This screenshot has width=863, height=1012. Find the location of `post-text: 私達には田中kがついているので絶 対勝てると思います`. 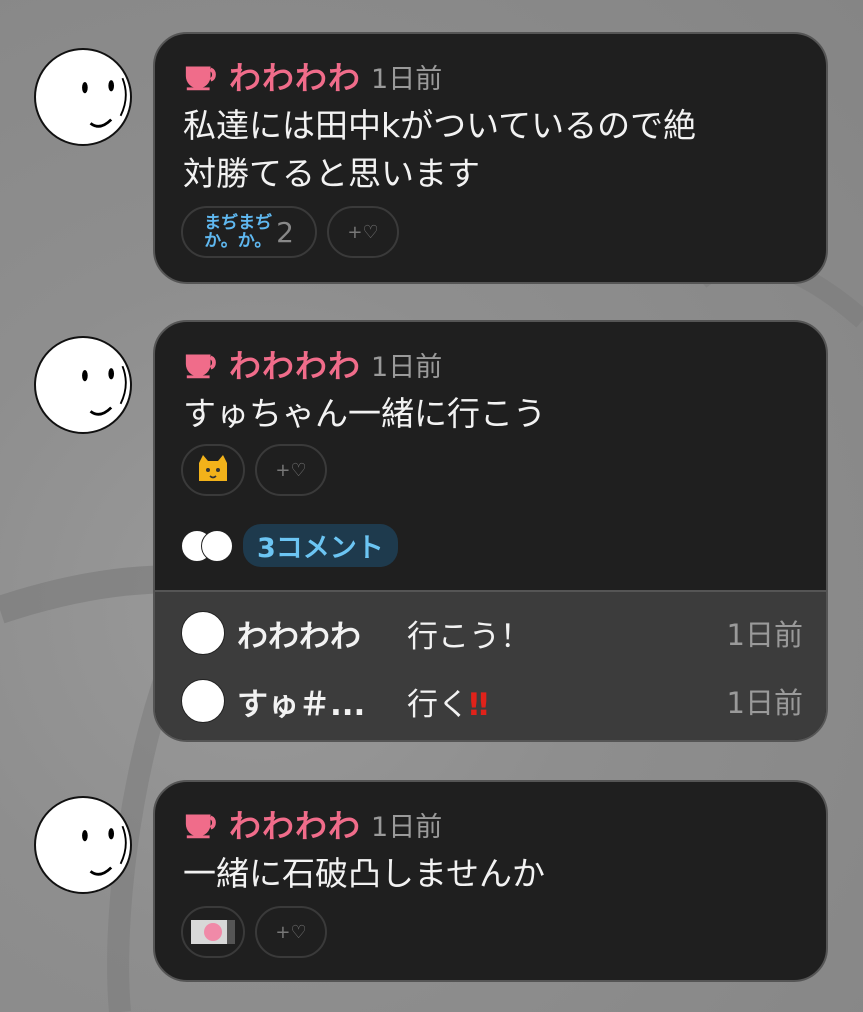

post-text: 私達には田中kがついているので絶 対勝てると思います is located at coordinates (440, 149).